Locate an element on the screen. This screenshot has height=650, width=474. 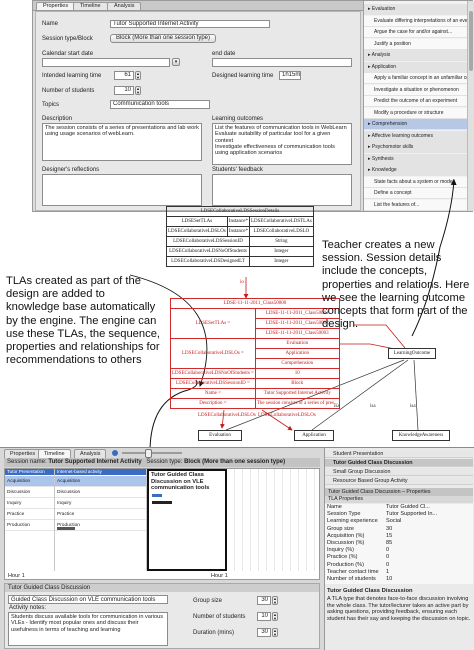
zoom-slider is located at coordinates (152, 453).